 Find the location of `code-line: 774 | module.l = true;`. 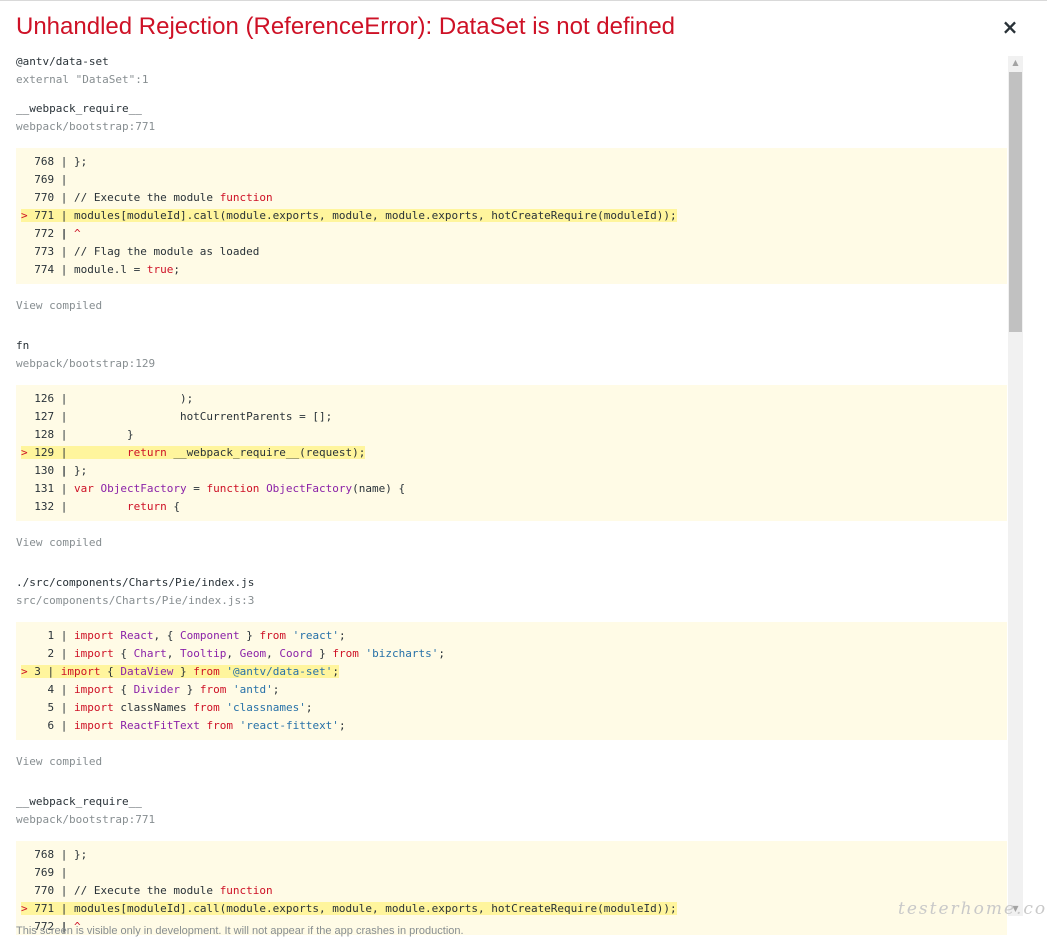

code-line: 774 | module.l = true; is located at coordinates (100, 269).